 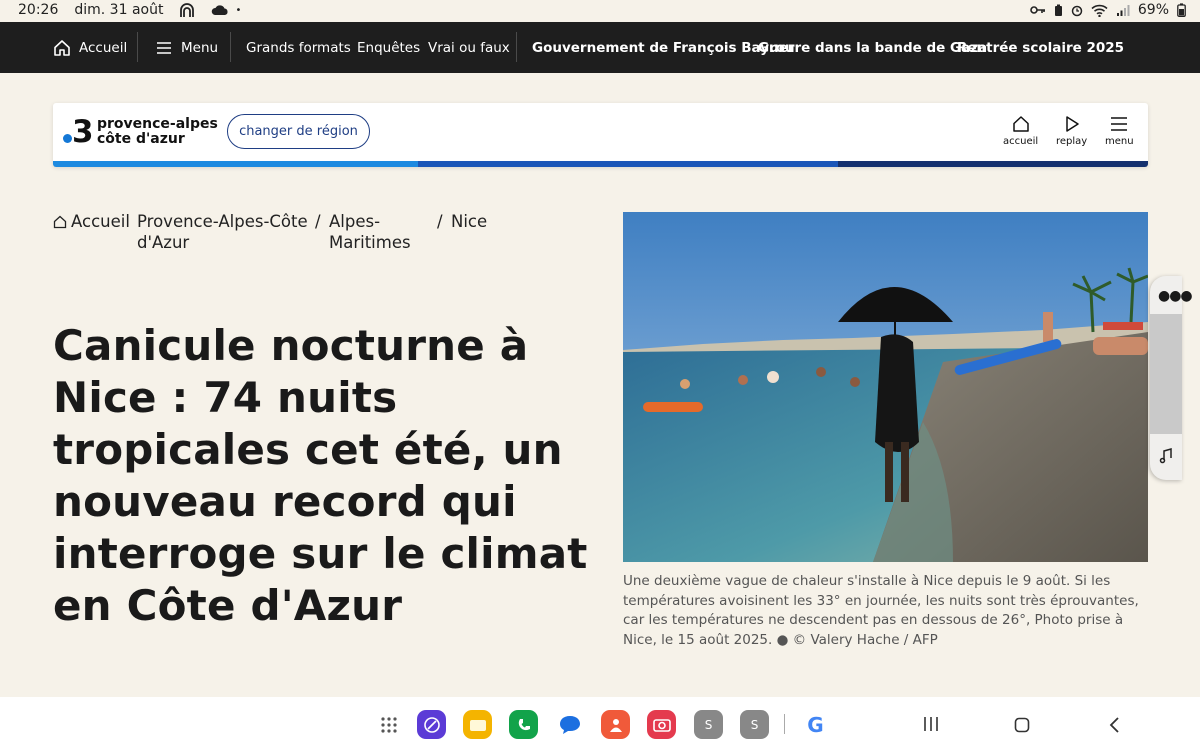 I want to click on edge-panel-handle: ●●●, so click(x=1171, y=378).